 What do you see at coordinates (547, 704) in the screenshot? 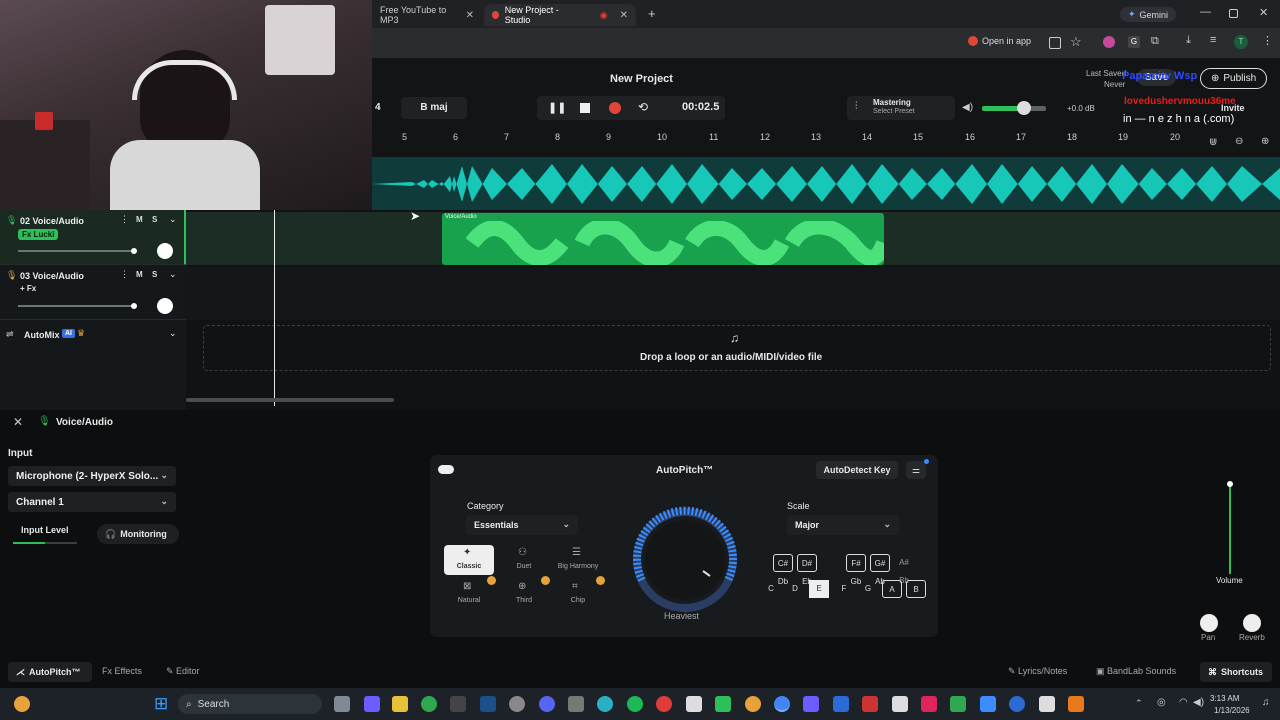
I see `discord-icon` at bounding box center [547, 704].